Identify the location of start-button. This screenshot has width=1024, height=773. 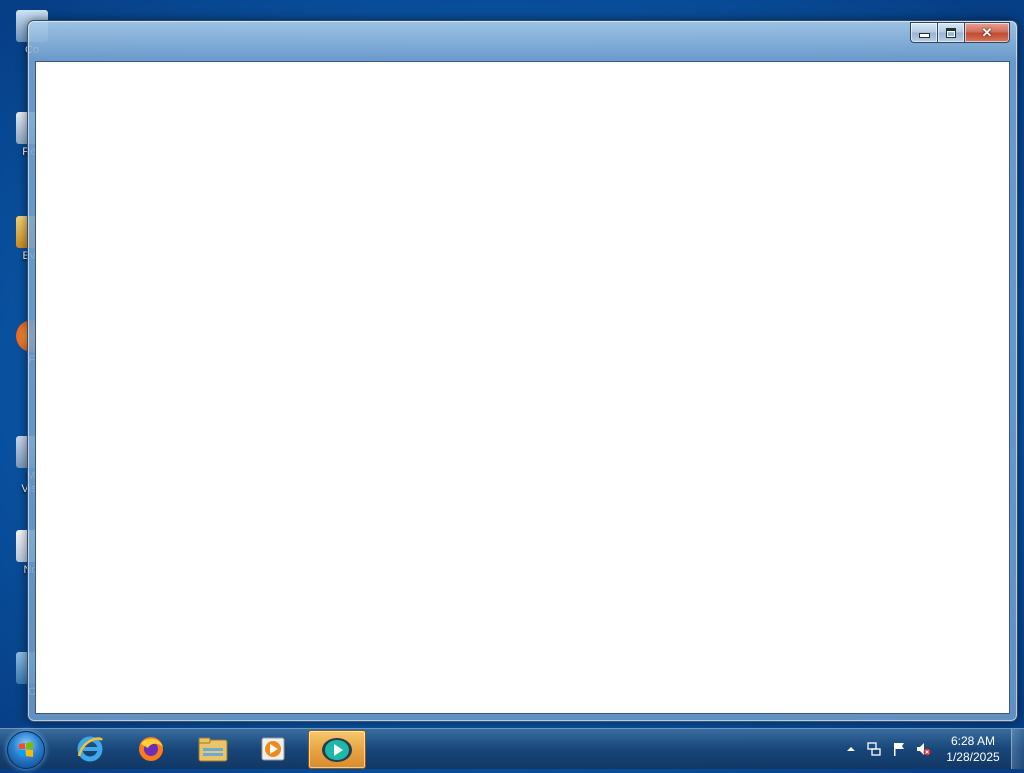
(26, 750).